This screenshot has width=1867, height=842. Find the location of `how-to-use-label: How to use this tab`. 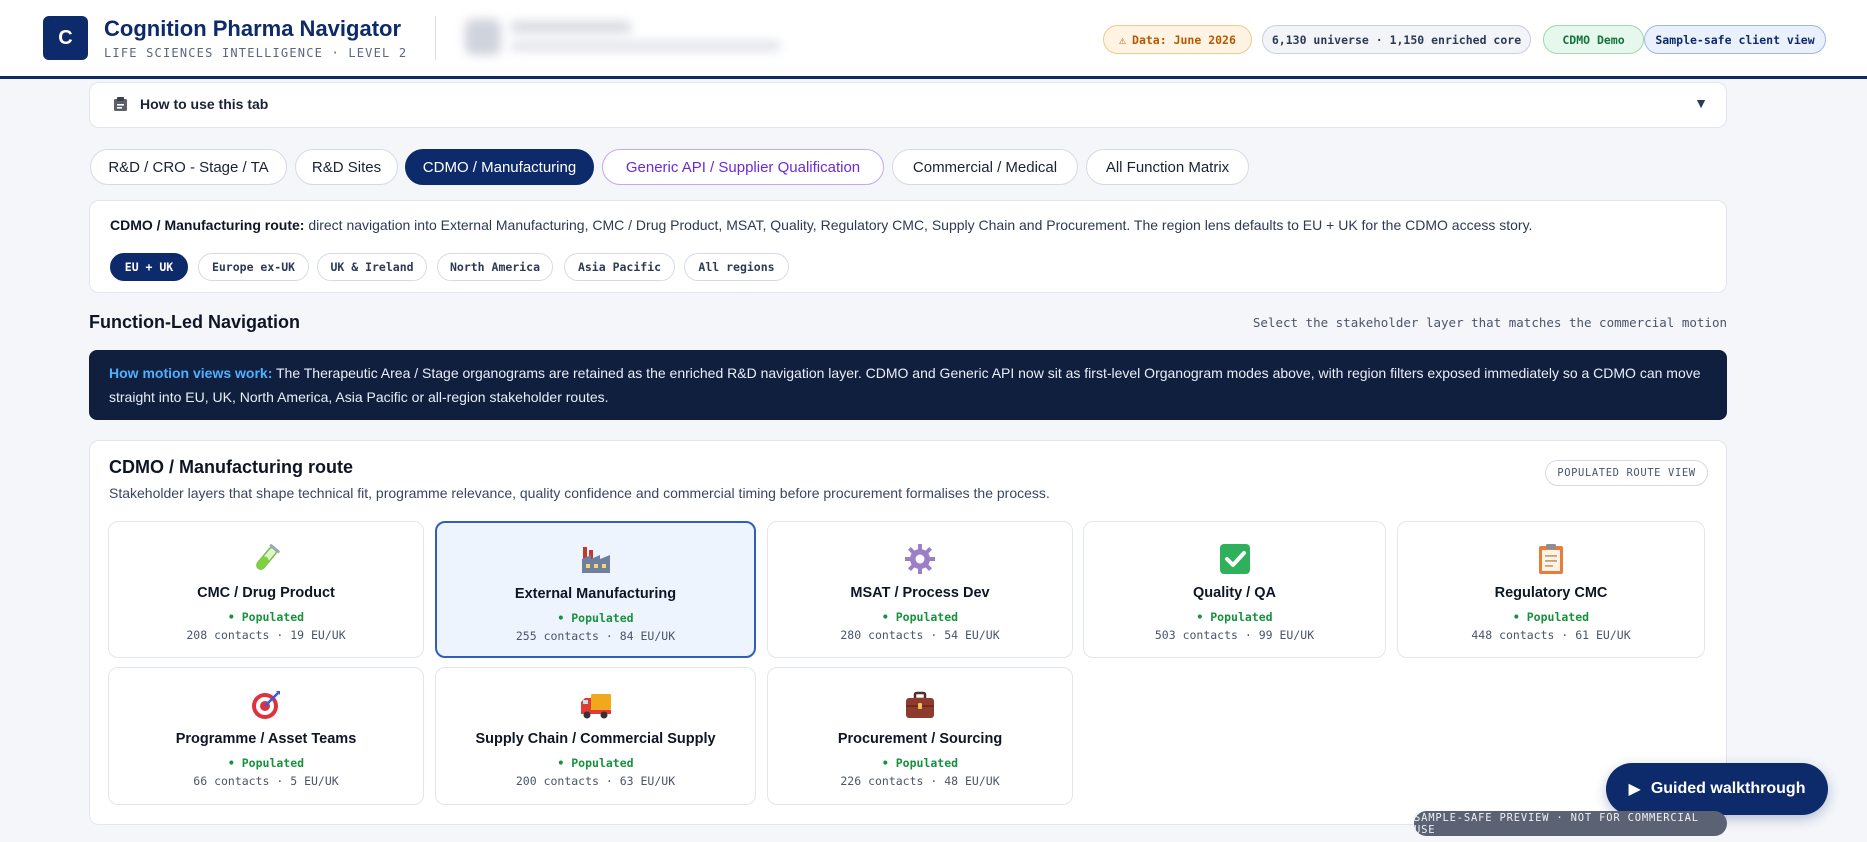

how-to-use-label: How to use this tab is located at coordinates (204, 104).